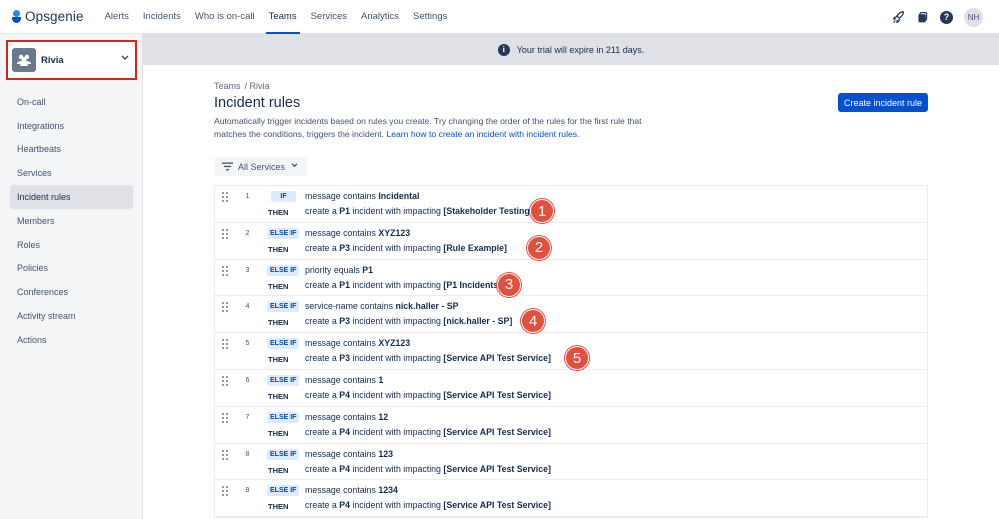  I want to click on sidebar-item-on-call: On-call, so click(71, 102).